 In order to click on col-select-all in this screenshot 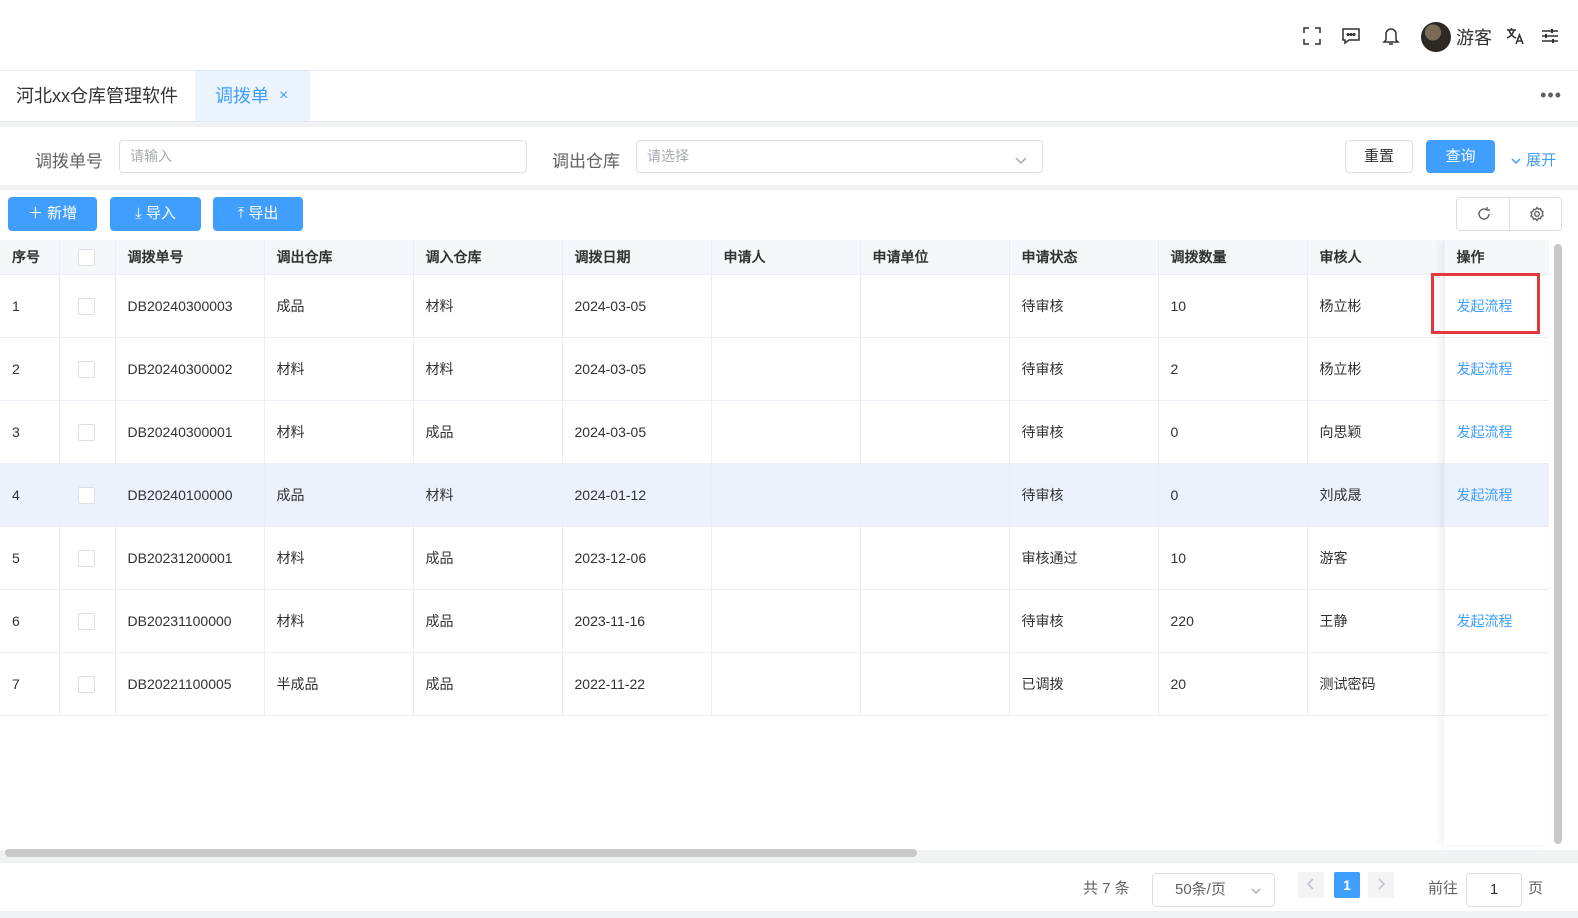, I will do `click(87, 257)`.